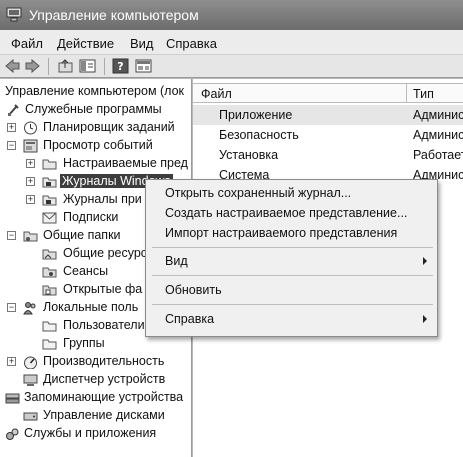 This screenshot has width=463, height=457. I want to click on services-icon, so click(12, 434).